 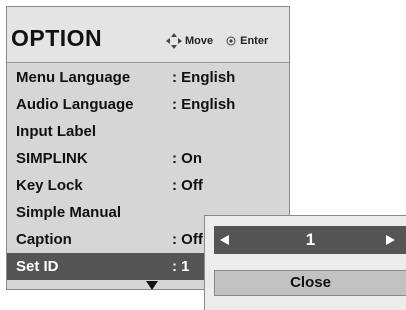 I want to click on menu-item-label: Menu Language, so click(x=73, y=77).